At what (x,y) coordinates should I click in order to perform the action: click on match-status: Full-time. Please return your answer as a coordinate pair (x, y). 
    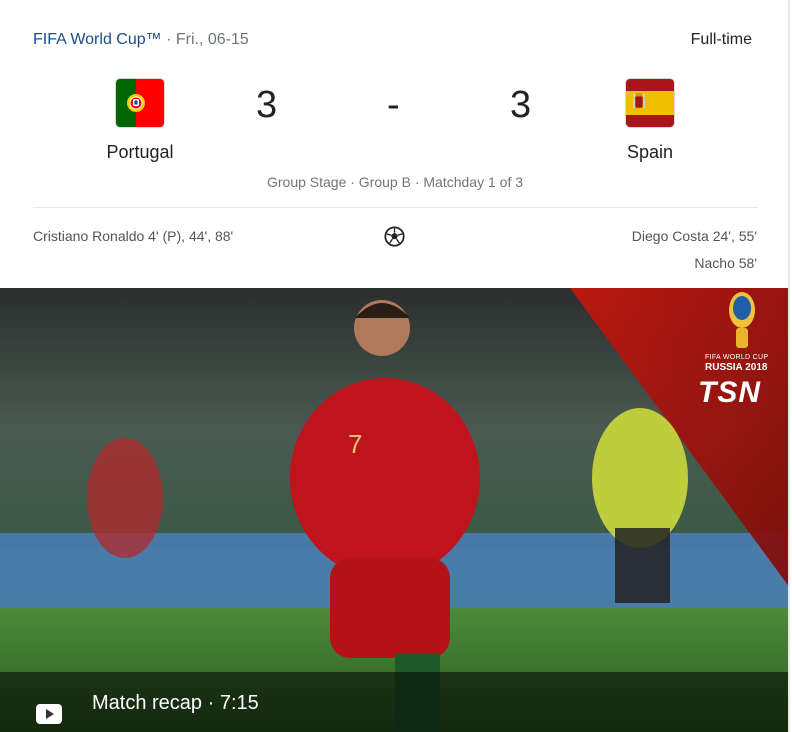
    Looking at the image, I should click on (721, 39).